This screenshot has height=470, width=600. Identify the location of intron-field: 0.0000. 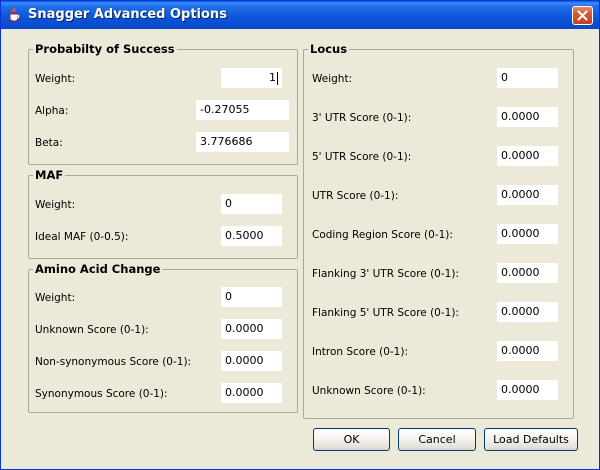
(527, 351).